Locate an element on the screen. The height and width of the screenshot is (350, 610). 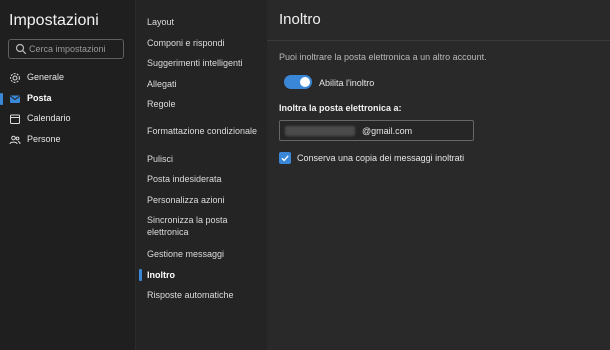
divider is located at coordinates (438, 40).